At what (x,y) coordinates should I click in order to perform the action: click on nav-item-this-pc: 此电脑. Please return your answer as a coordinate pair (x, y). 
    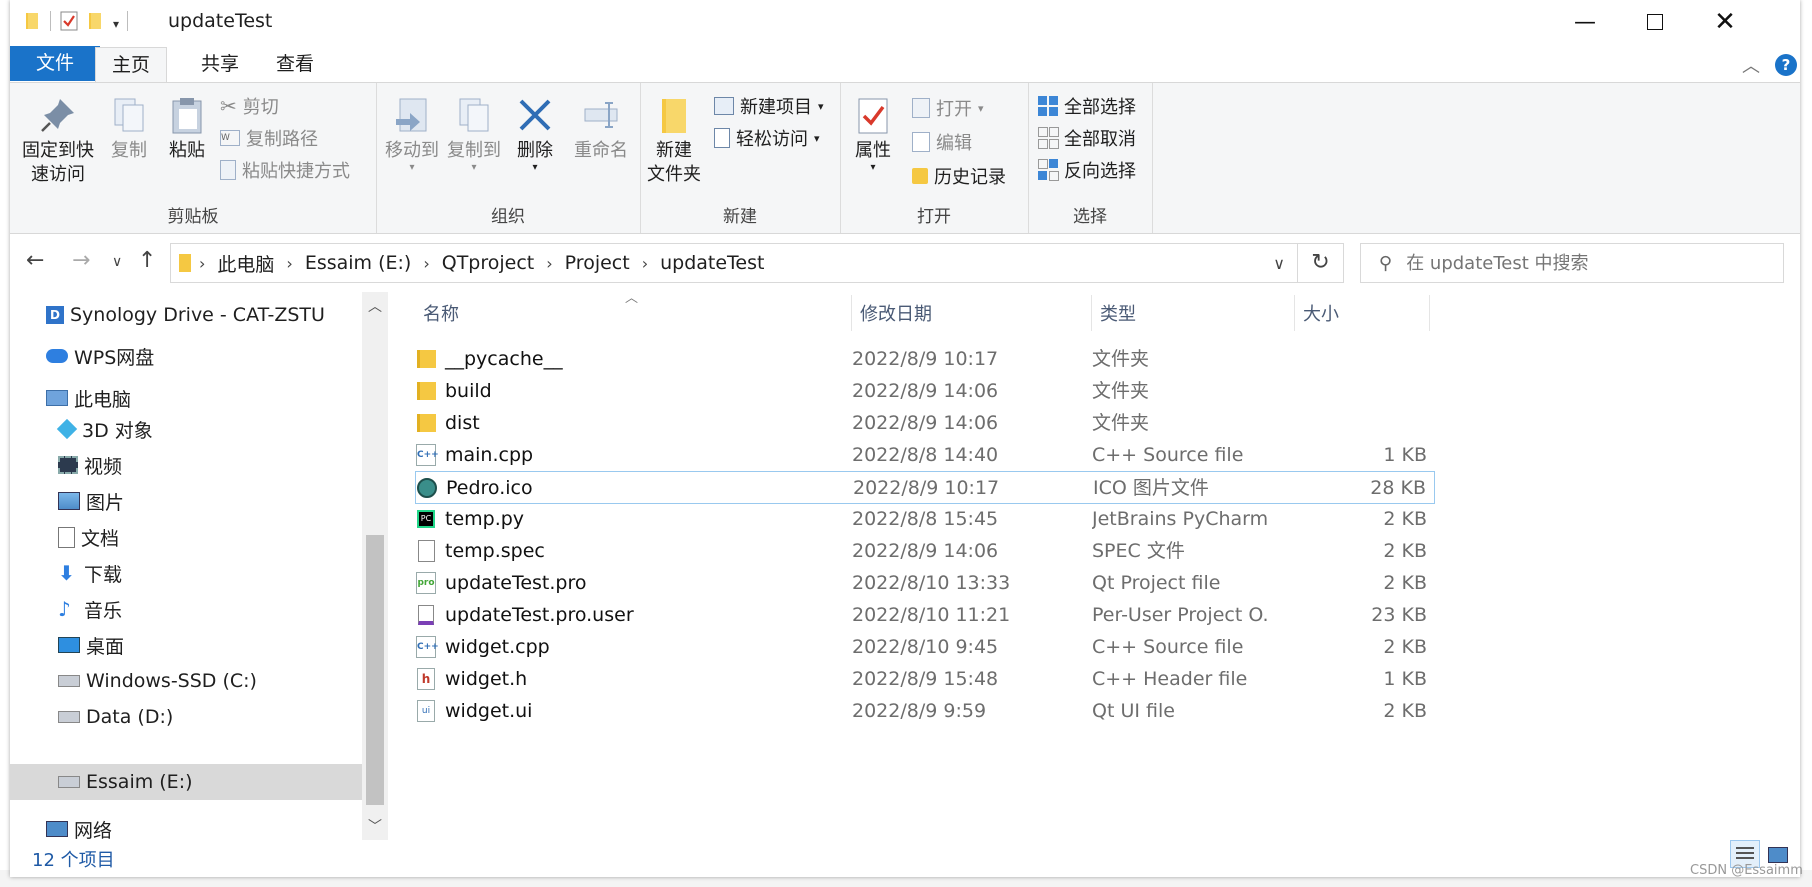
    Looking at the image, I should click on (186, 398).